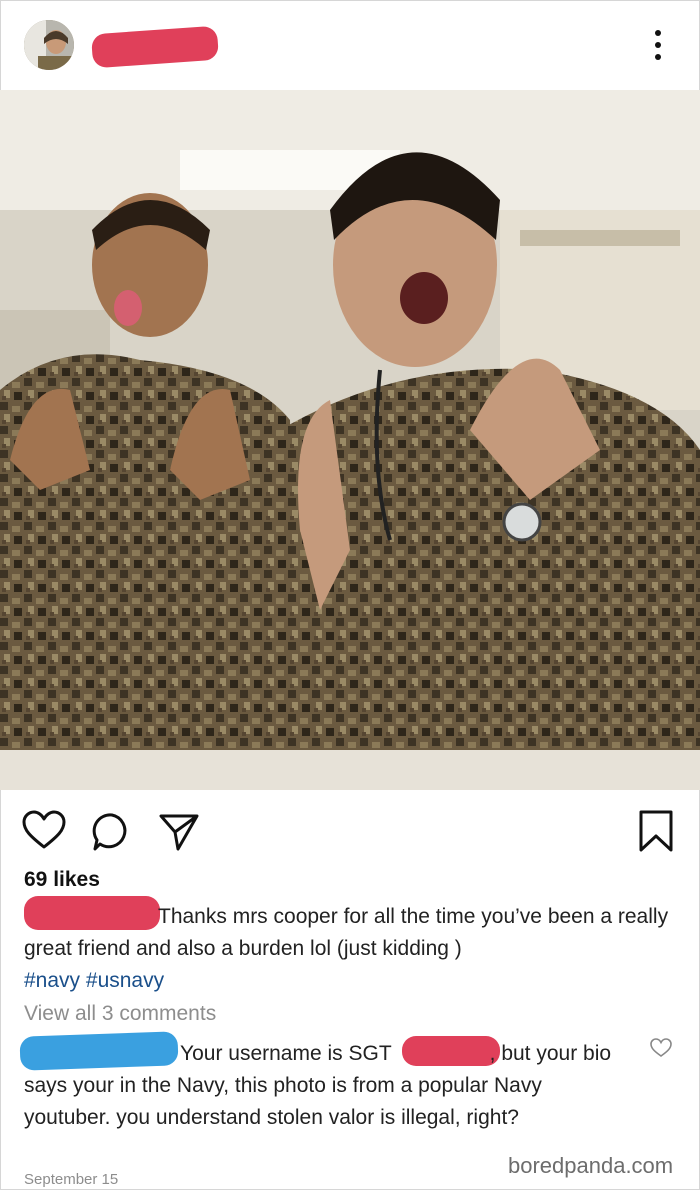 This screenshot has height=1190, width=700. What do you see at coordinates (658, 45) in the screenshot?
I see `more-options-icon` at bounding box center [658, 45].